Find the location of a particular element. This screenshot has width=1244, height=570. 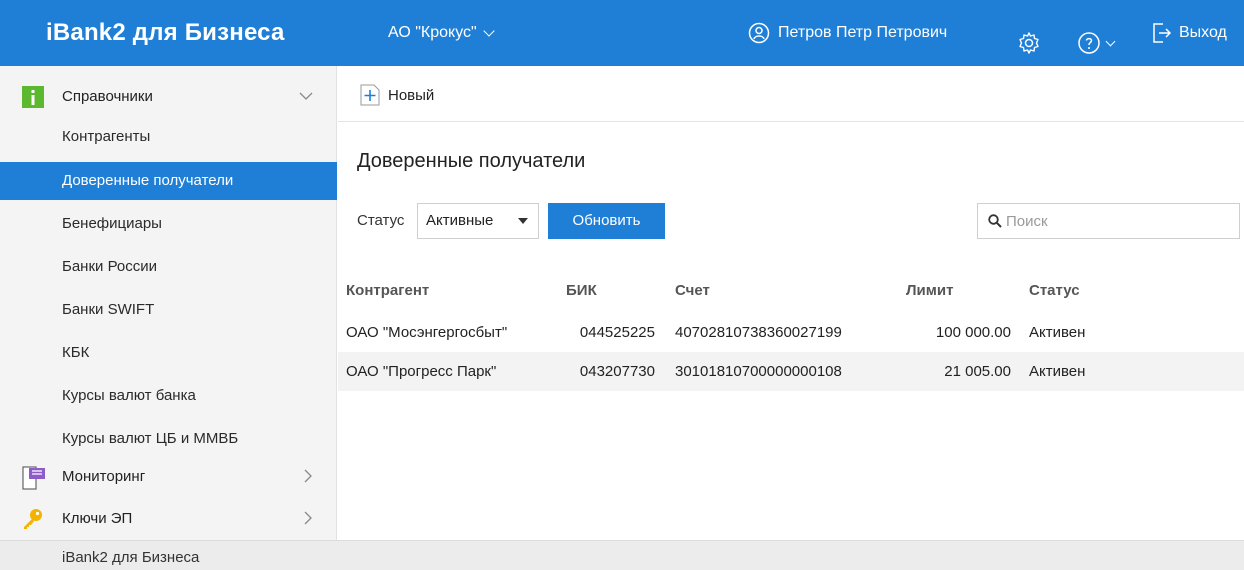

organization-name: АО "Крокус" is located at coordinates (432, 32).